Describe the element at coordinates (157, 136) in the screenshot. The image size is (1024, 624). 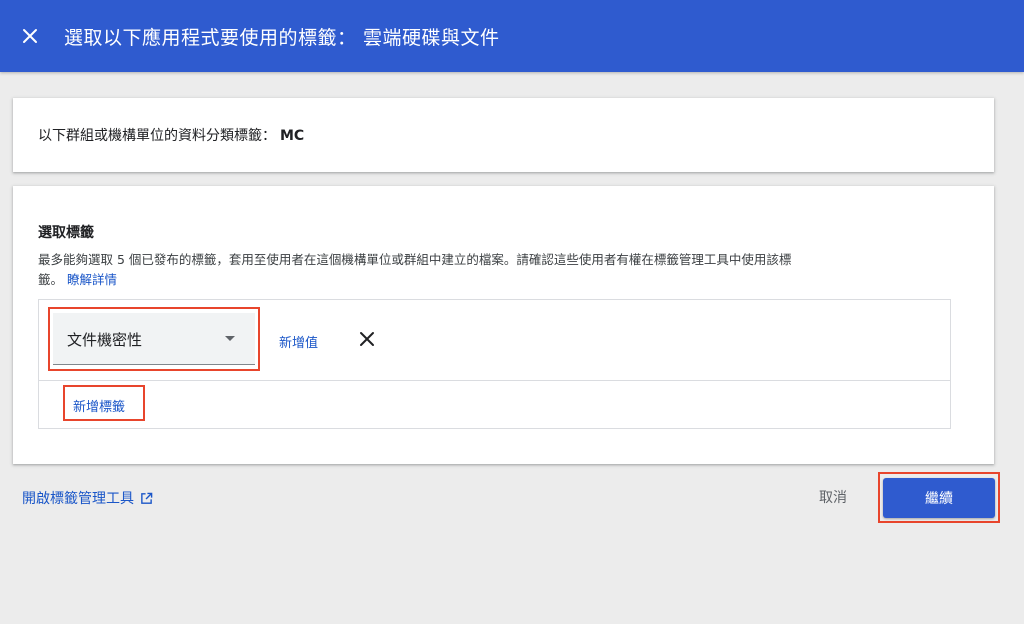
I see `info-label: 以下群組或機構單位的資料分類標籤：` at that location.